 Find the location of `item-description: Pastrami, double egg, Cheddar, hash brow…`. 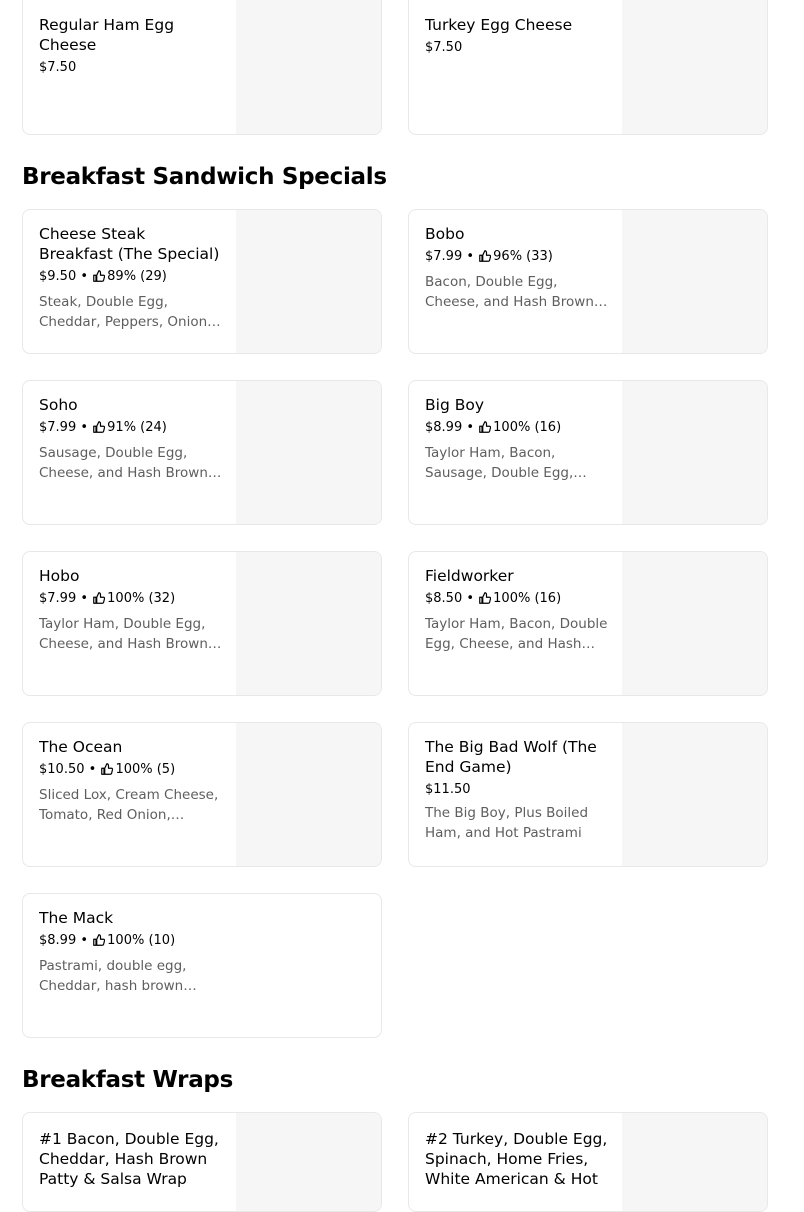

item-description: Pastrami, double egg, Cheddar, hash brow… is located at coordinates (113, 976).